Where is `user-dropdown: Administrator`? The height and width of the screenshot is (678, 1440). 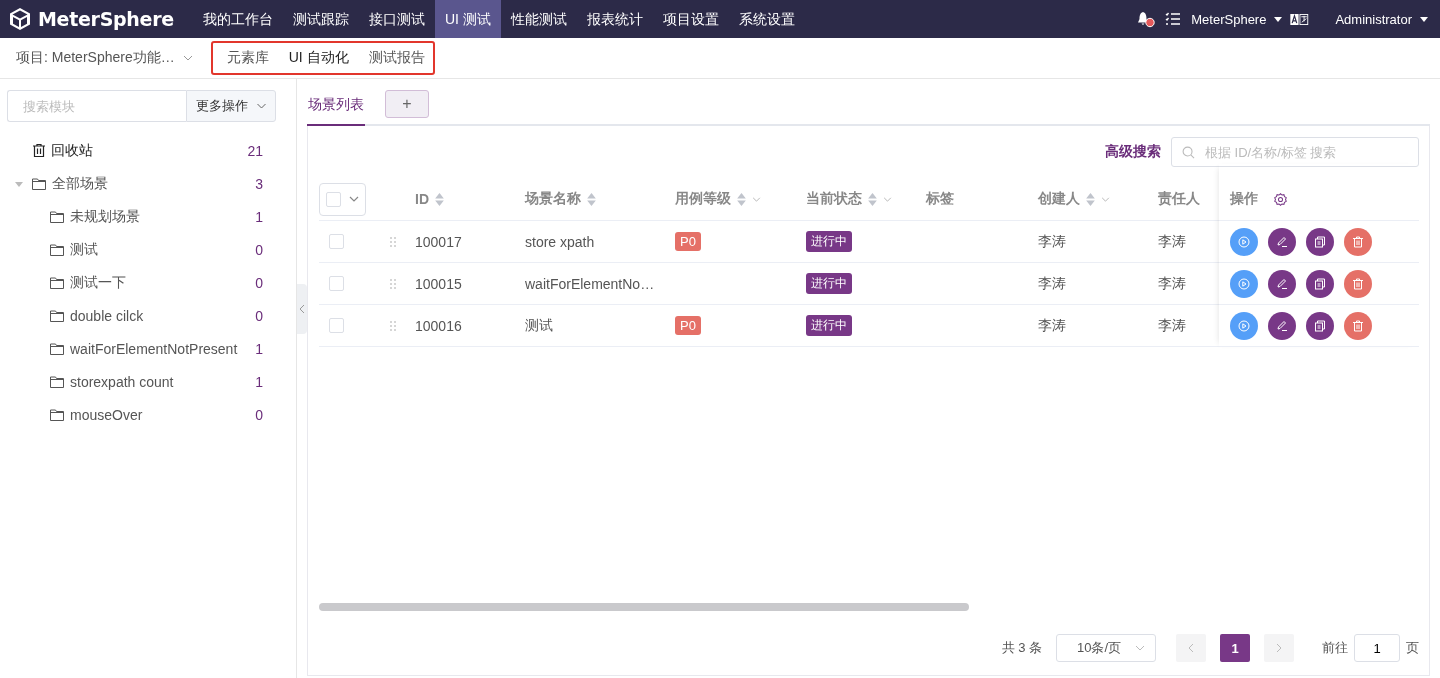 user-dropdown: Administrator is located at coordinates (1373, 19).